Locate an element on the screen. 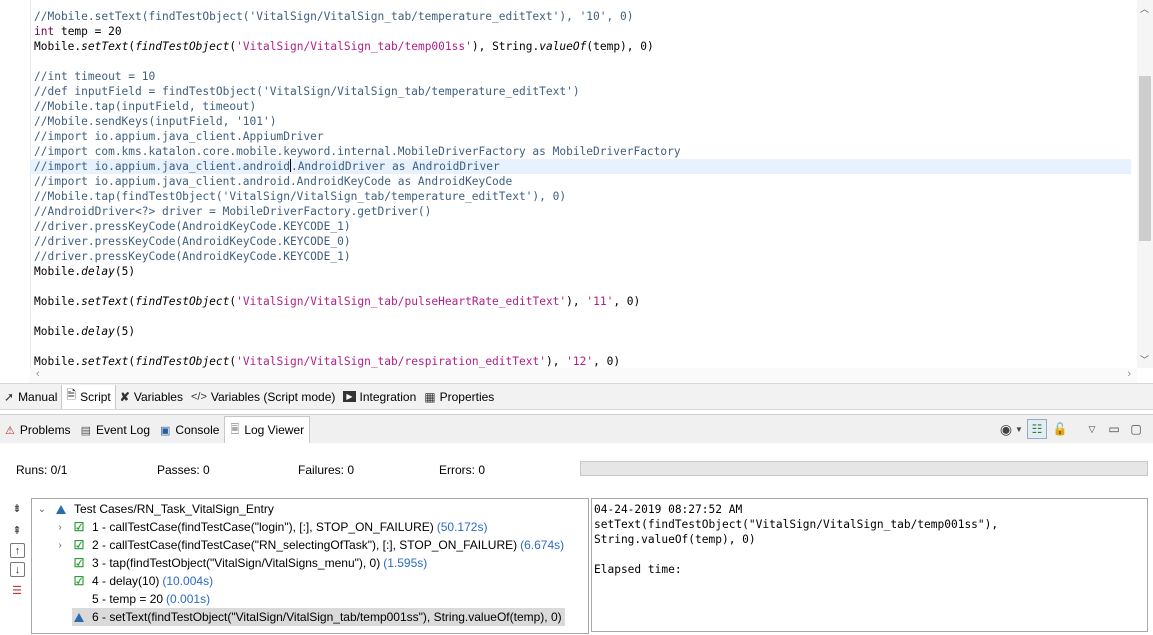  code-token: ), is located at coordinates (576, 301).